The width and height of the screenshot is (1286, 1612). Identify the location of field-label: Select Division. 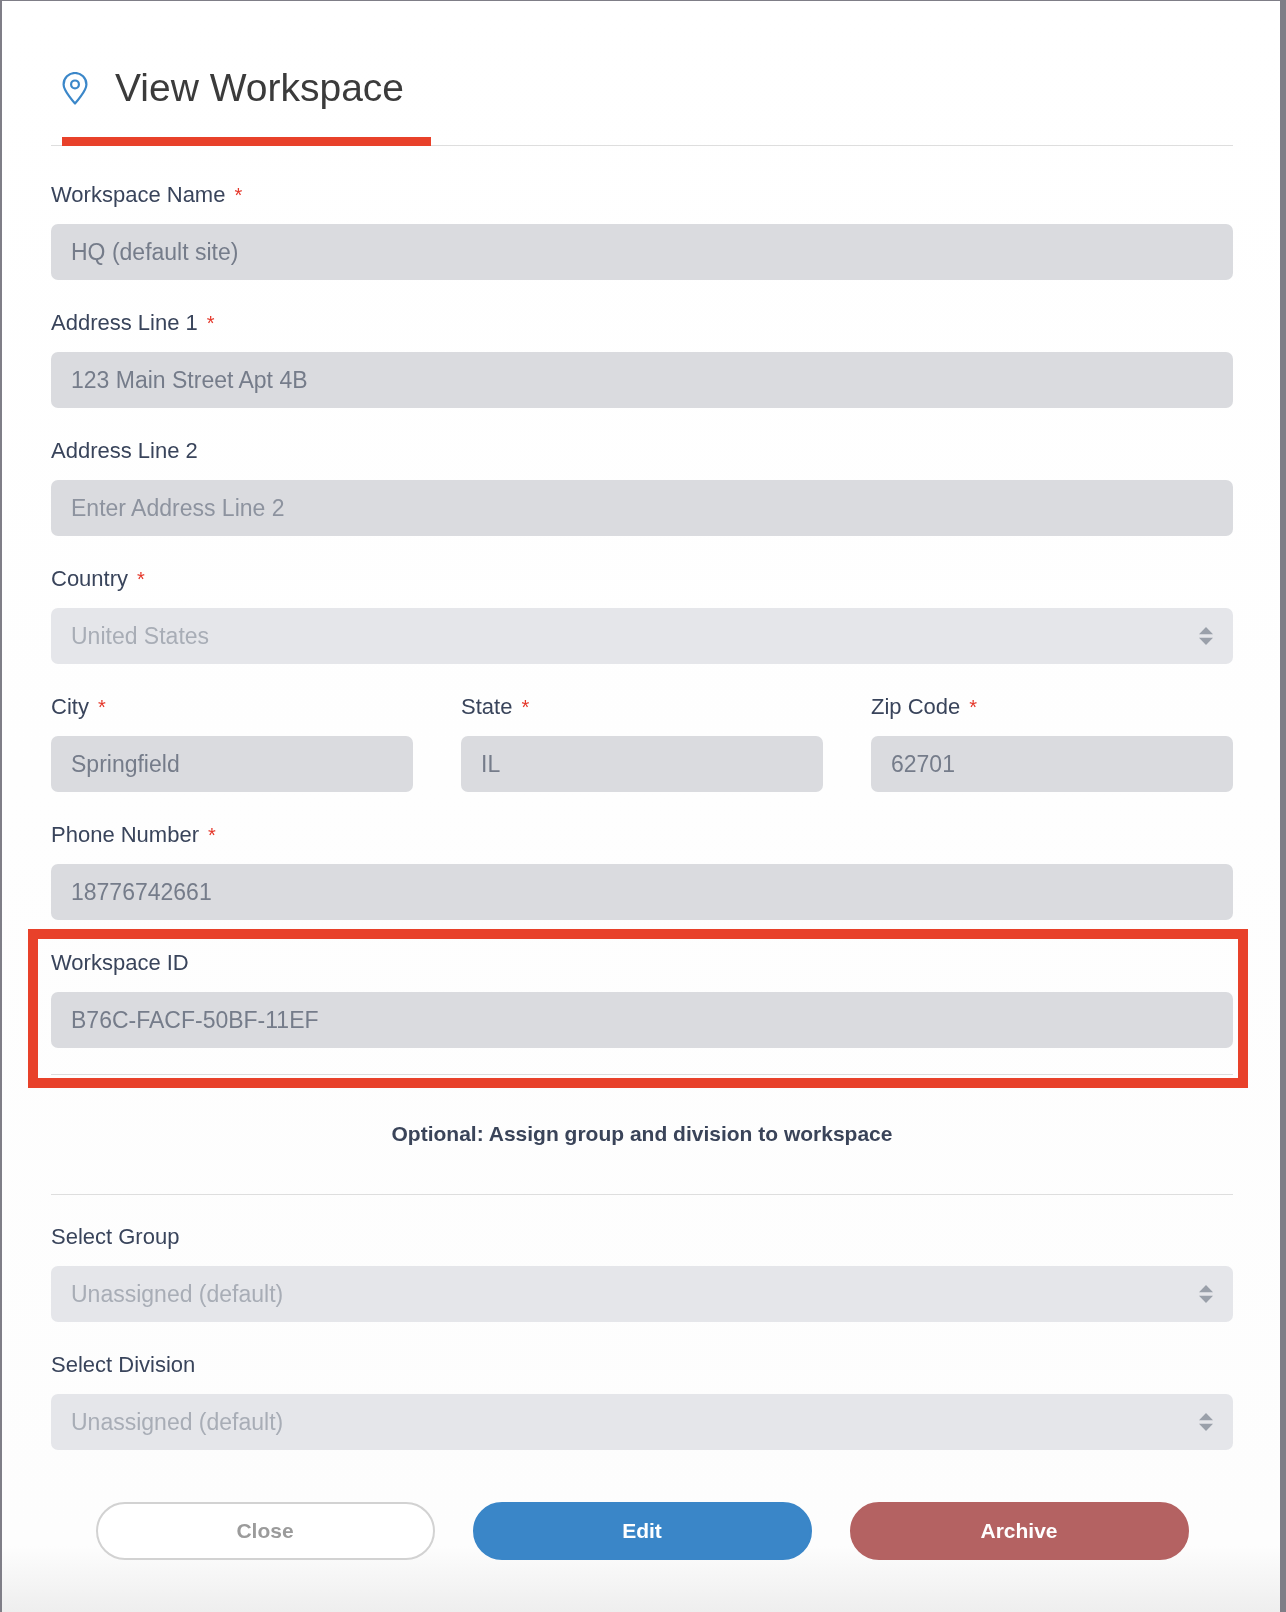
(123, 1365).